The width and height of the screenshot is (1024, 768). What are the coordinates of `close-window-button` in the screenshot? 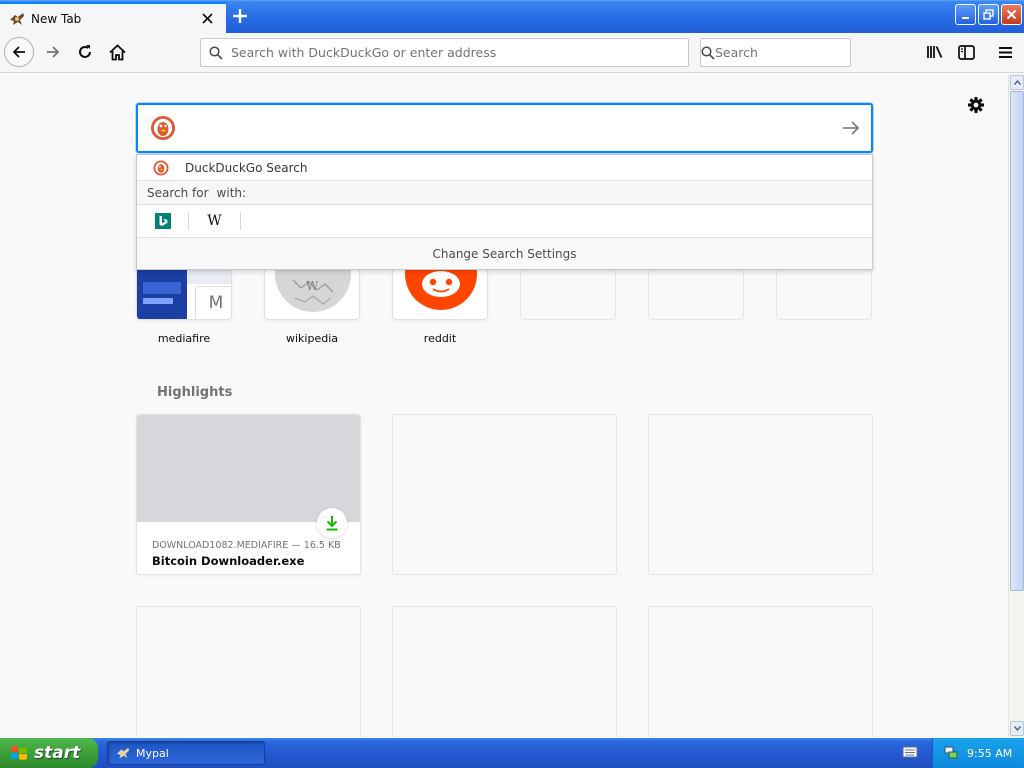 It's located at (1011, 14).